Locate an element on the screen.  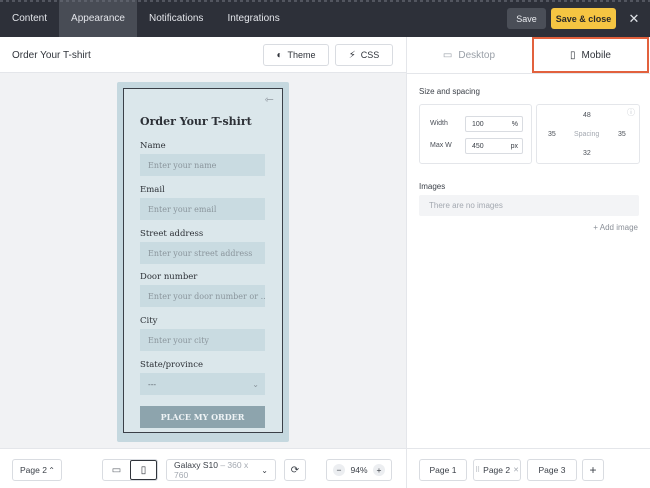
device-toggle: ▭ ▯ is located at coordinates (130, 470).